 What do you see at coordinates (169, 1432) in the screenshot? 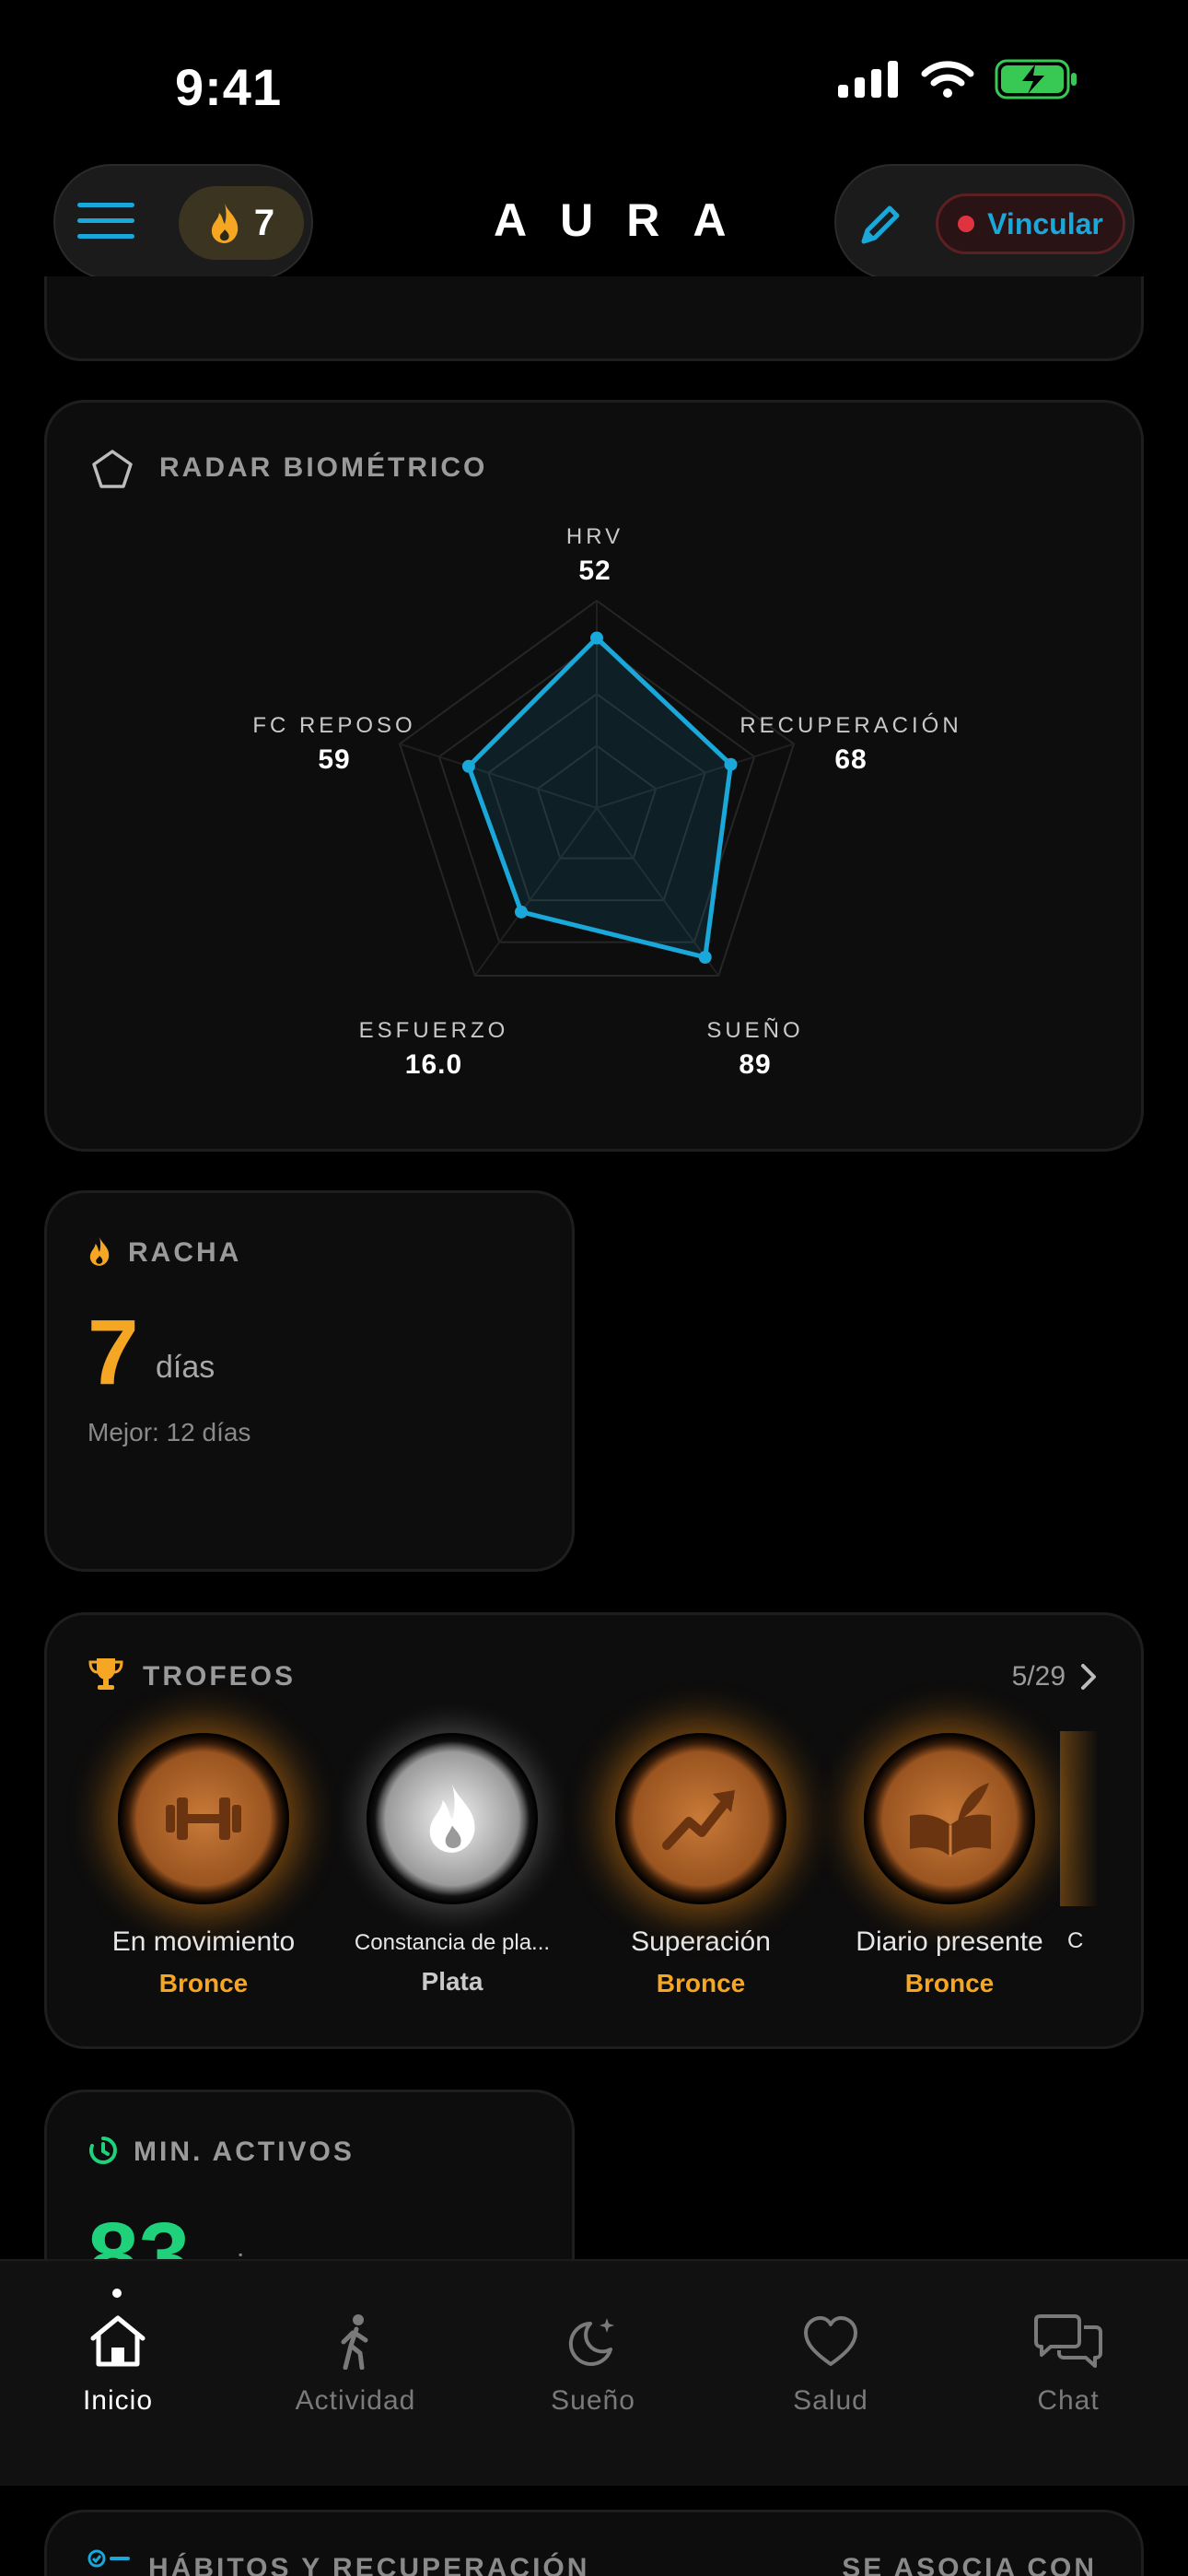
I see `racha-best: Mejor: 12 días` at bounding box center [169, 1432].